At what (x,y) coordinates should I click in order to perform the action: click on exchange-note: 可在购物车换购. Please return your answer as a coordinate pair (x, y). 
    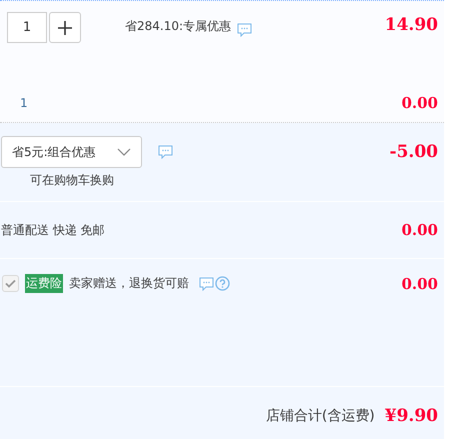
    Looking at the image, I should click on (72, 180).